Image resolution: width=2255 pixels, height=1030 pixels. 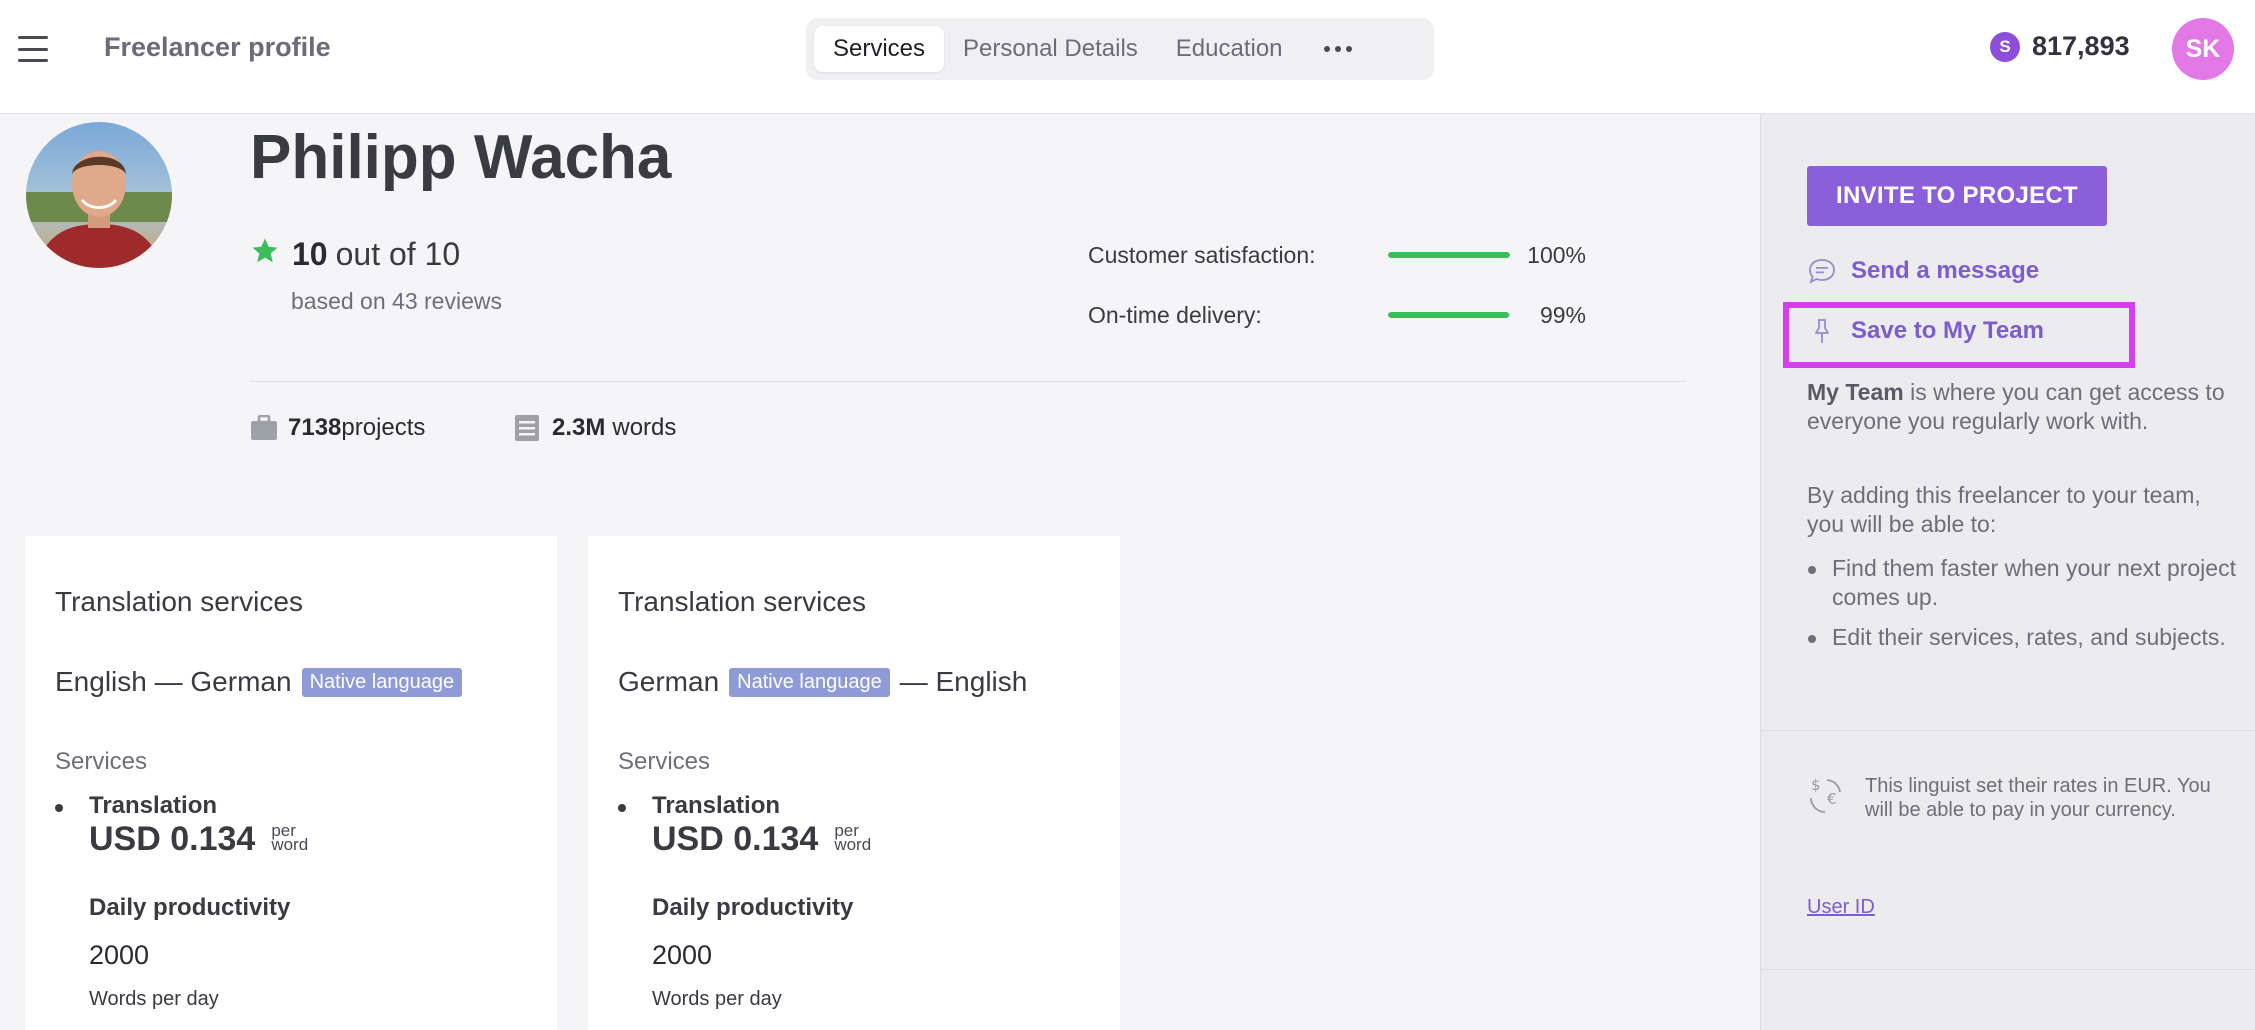 I want to click on balance-value: 817,893, so click(x=2081, y=46).